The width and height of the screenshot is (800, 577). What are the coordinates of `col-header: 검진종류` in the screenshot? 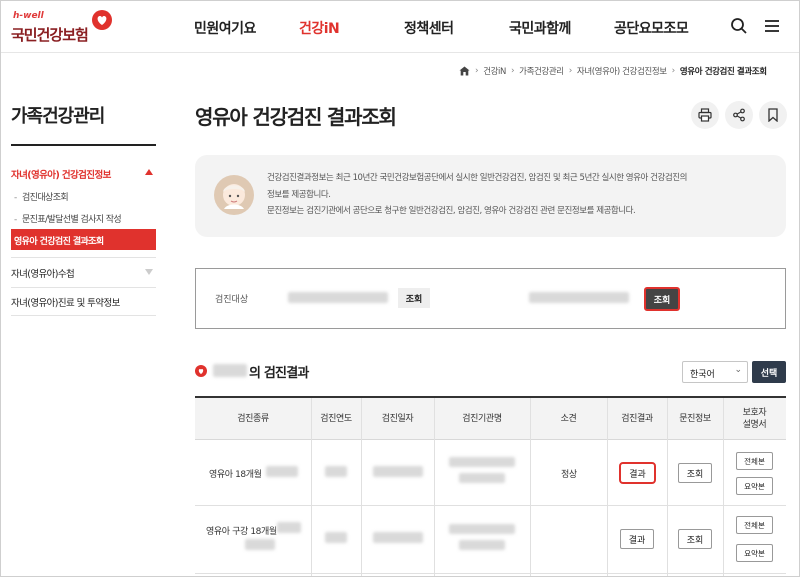 It's located at (253, 419).